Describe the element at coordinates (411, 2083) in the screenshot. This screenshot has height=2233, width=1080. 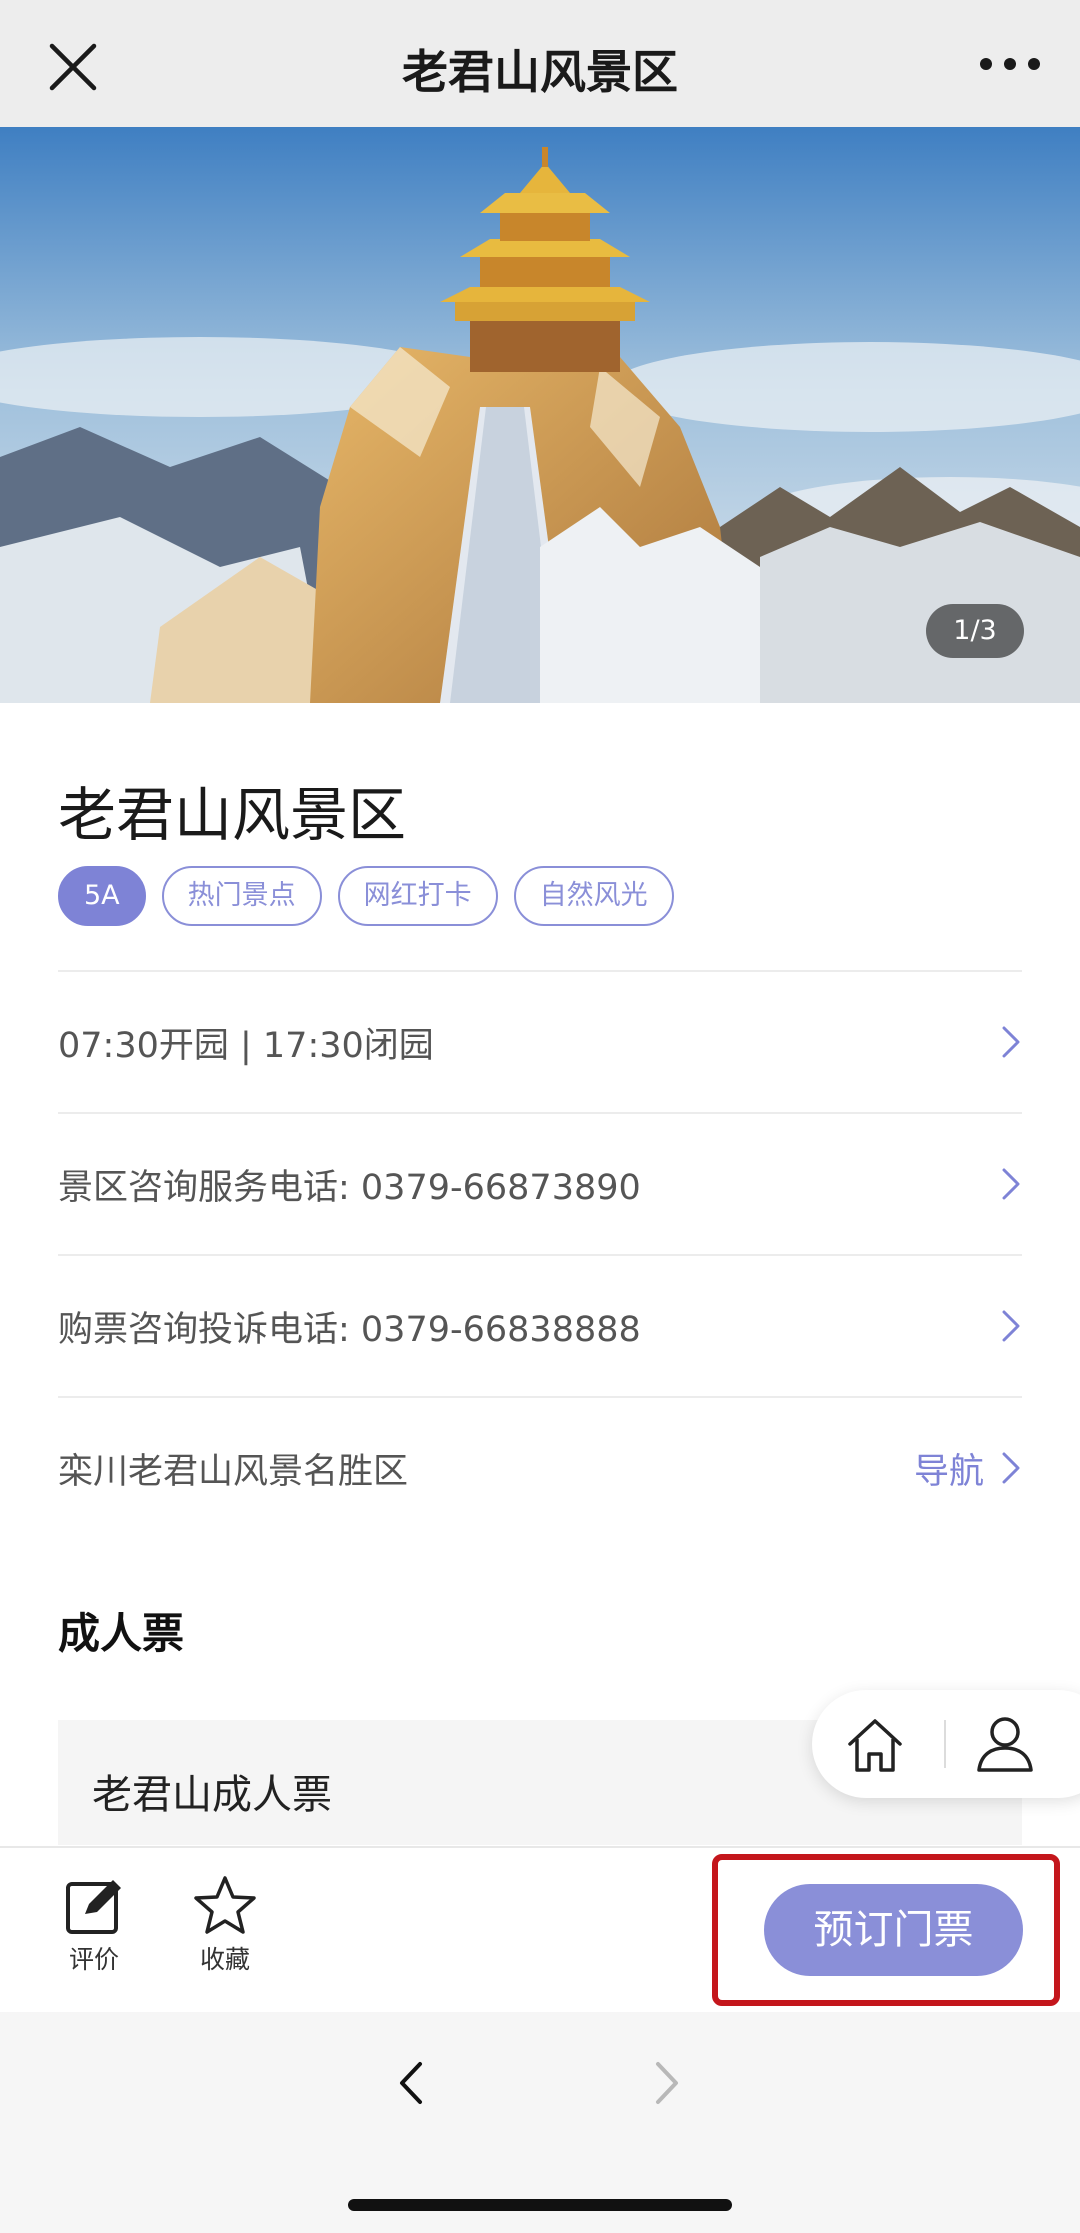
I see `back-arrow-icon` at that location.